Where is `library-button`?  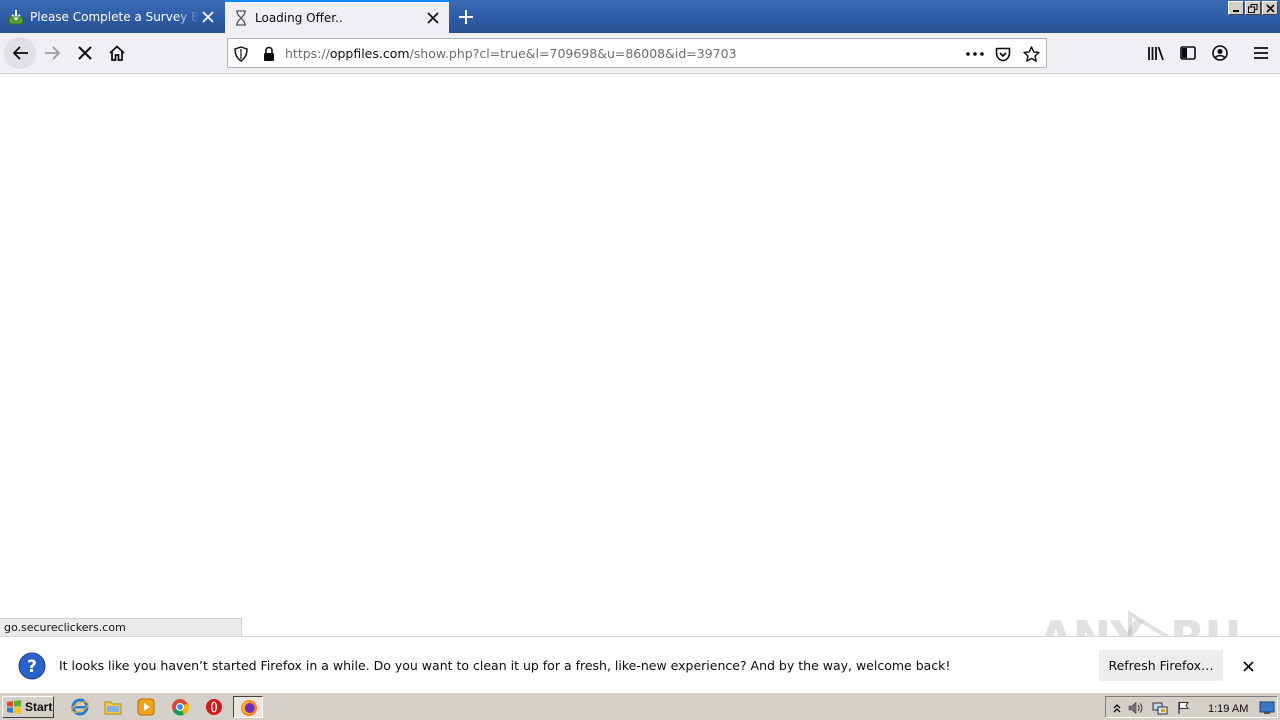
library-button is located at coordinates (1156, 53).